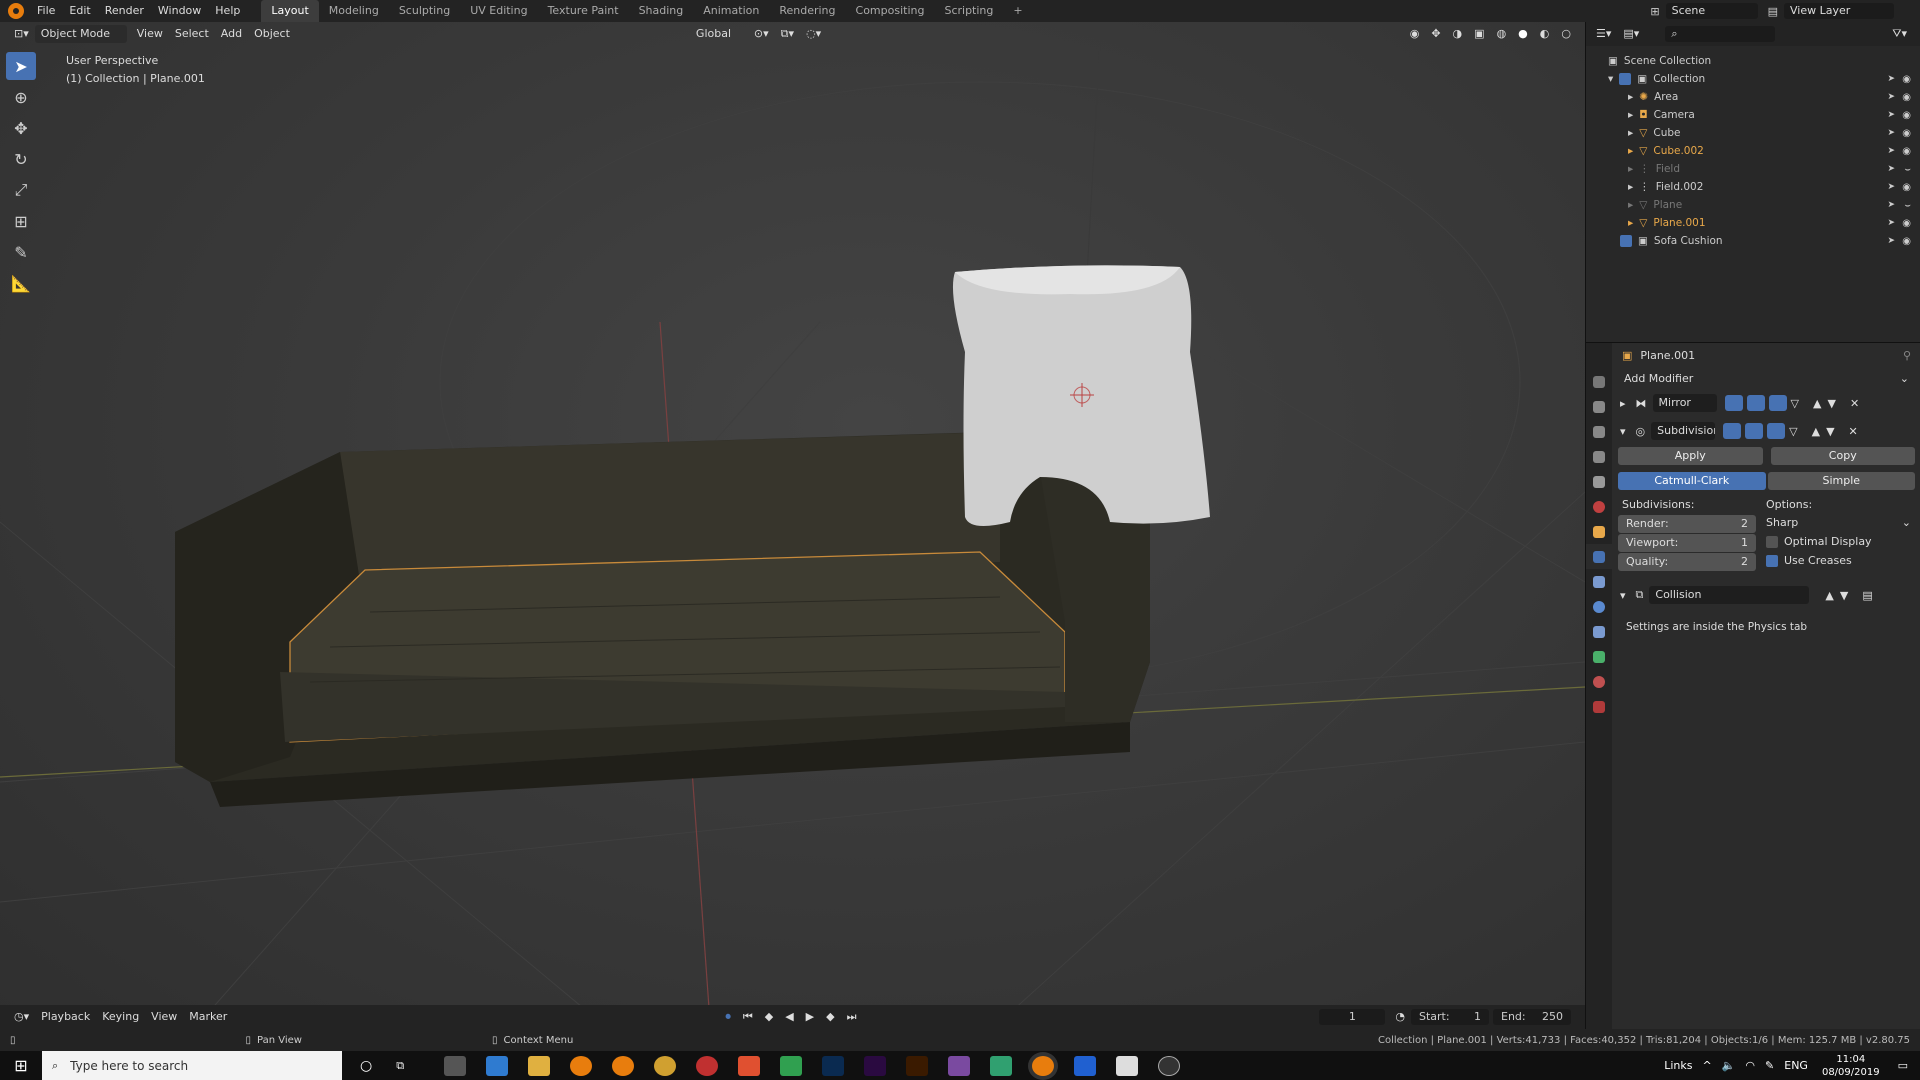 Image resolution: width=1920 pixels, height=1080 pixels. I want to click on cage-toggle-icon: ▽, so click(1795, 403).